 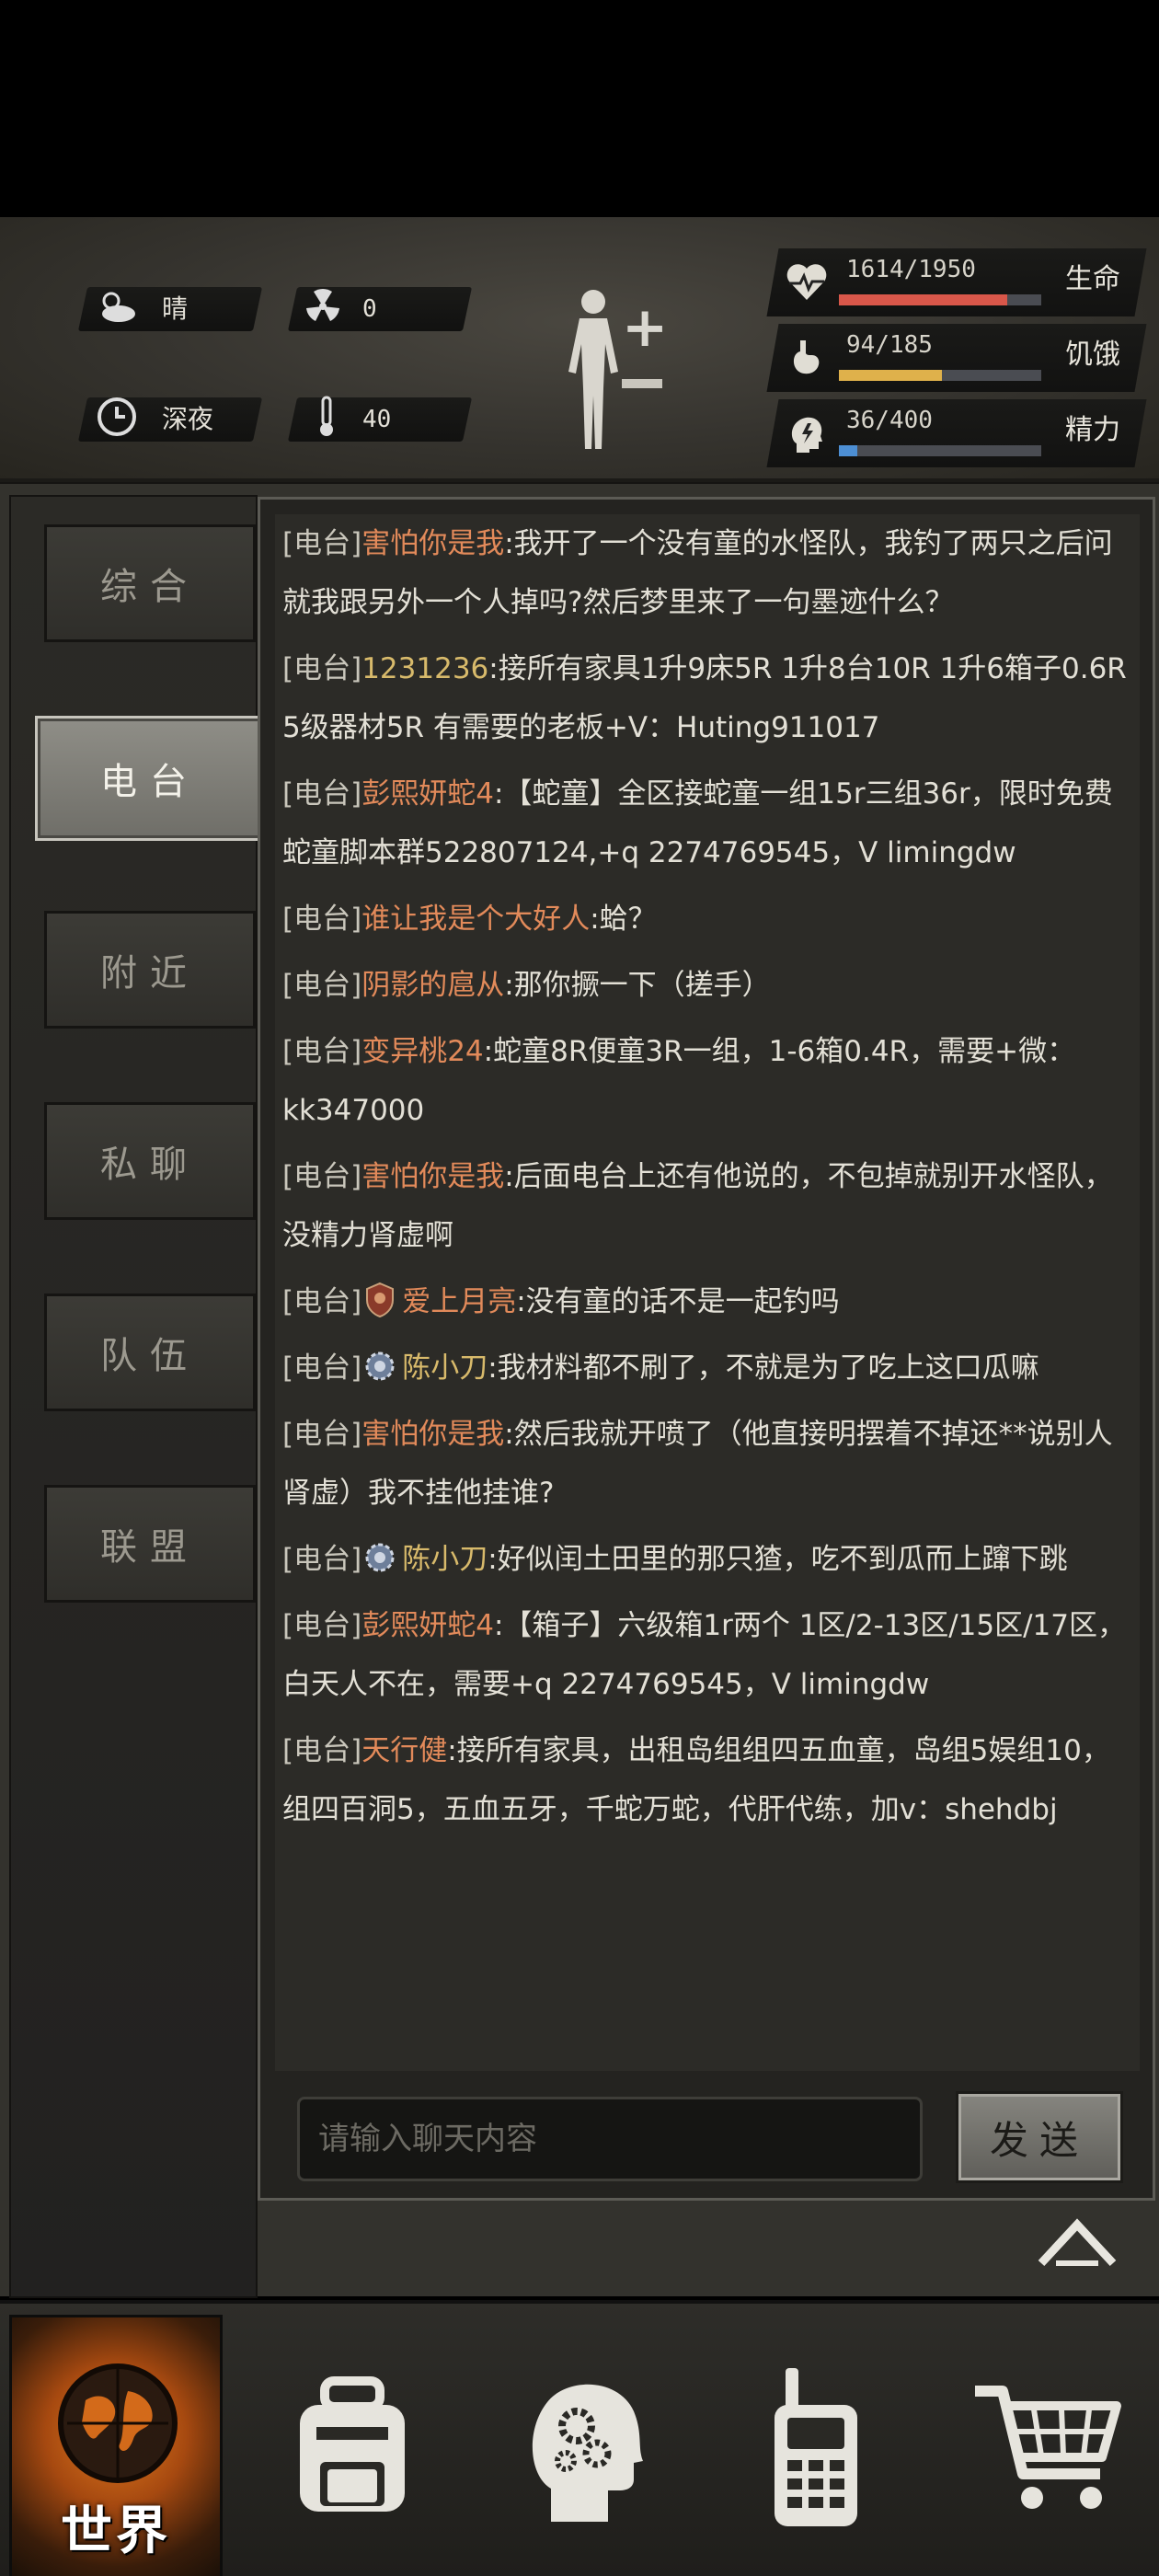 I want to click on plus-icon: +, so click(x=645, y=327).